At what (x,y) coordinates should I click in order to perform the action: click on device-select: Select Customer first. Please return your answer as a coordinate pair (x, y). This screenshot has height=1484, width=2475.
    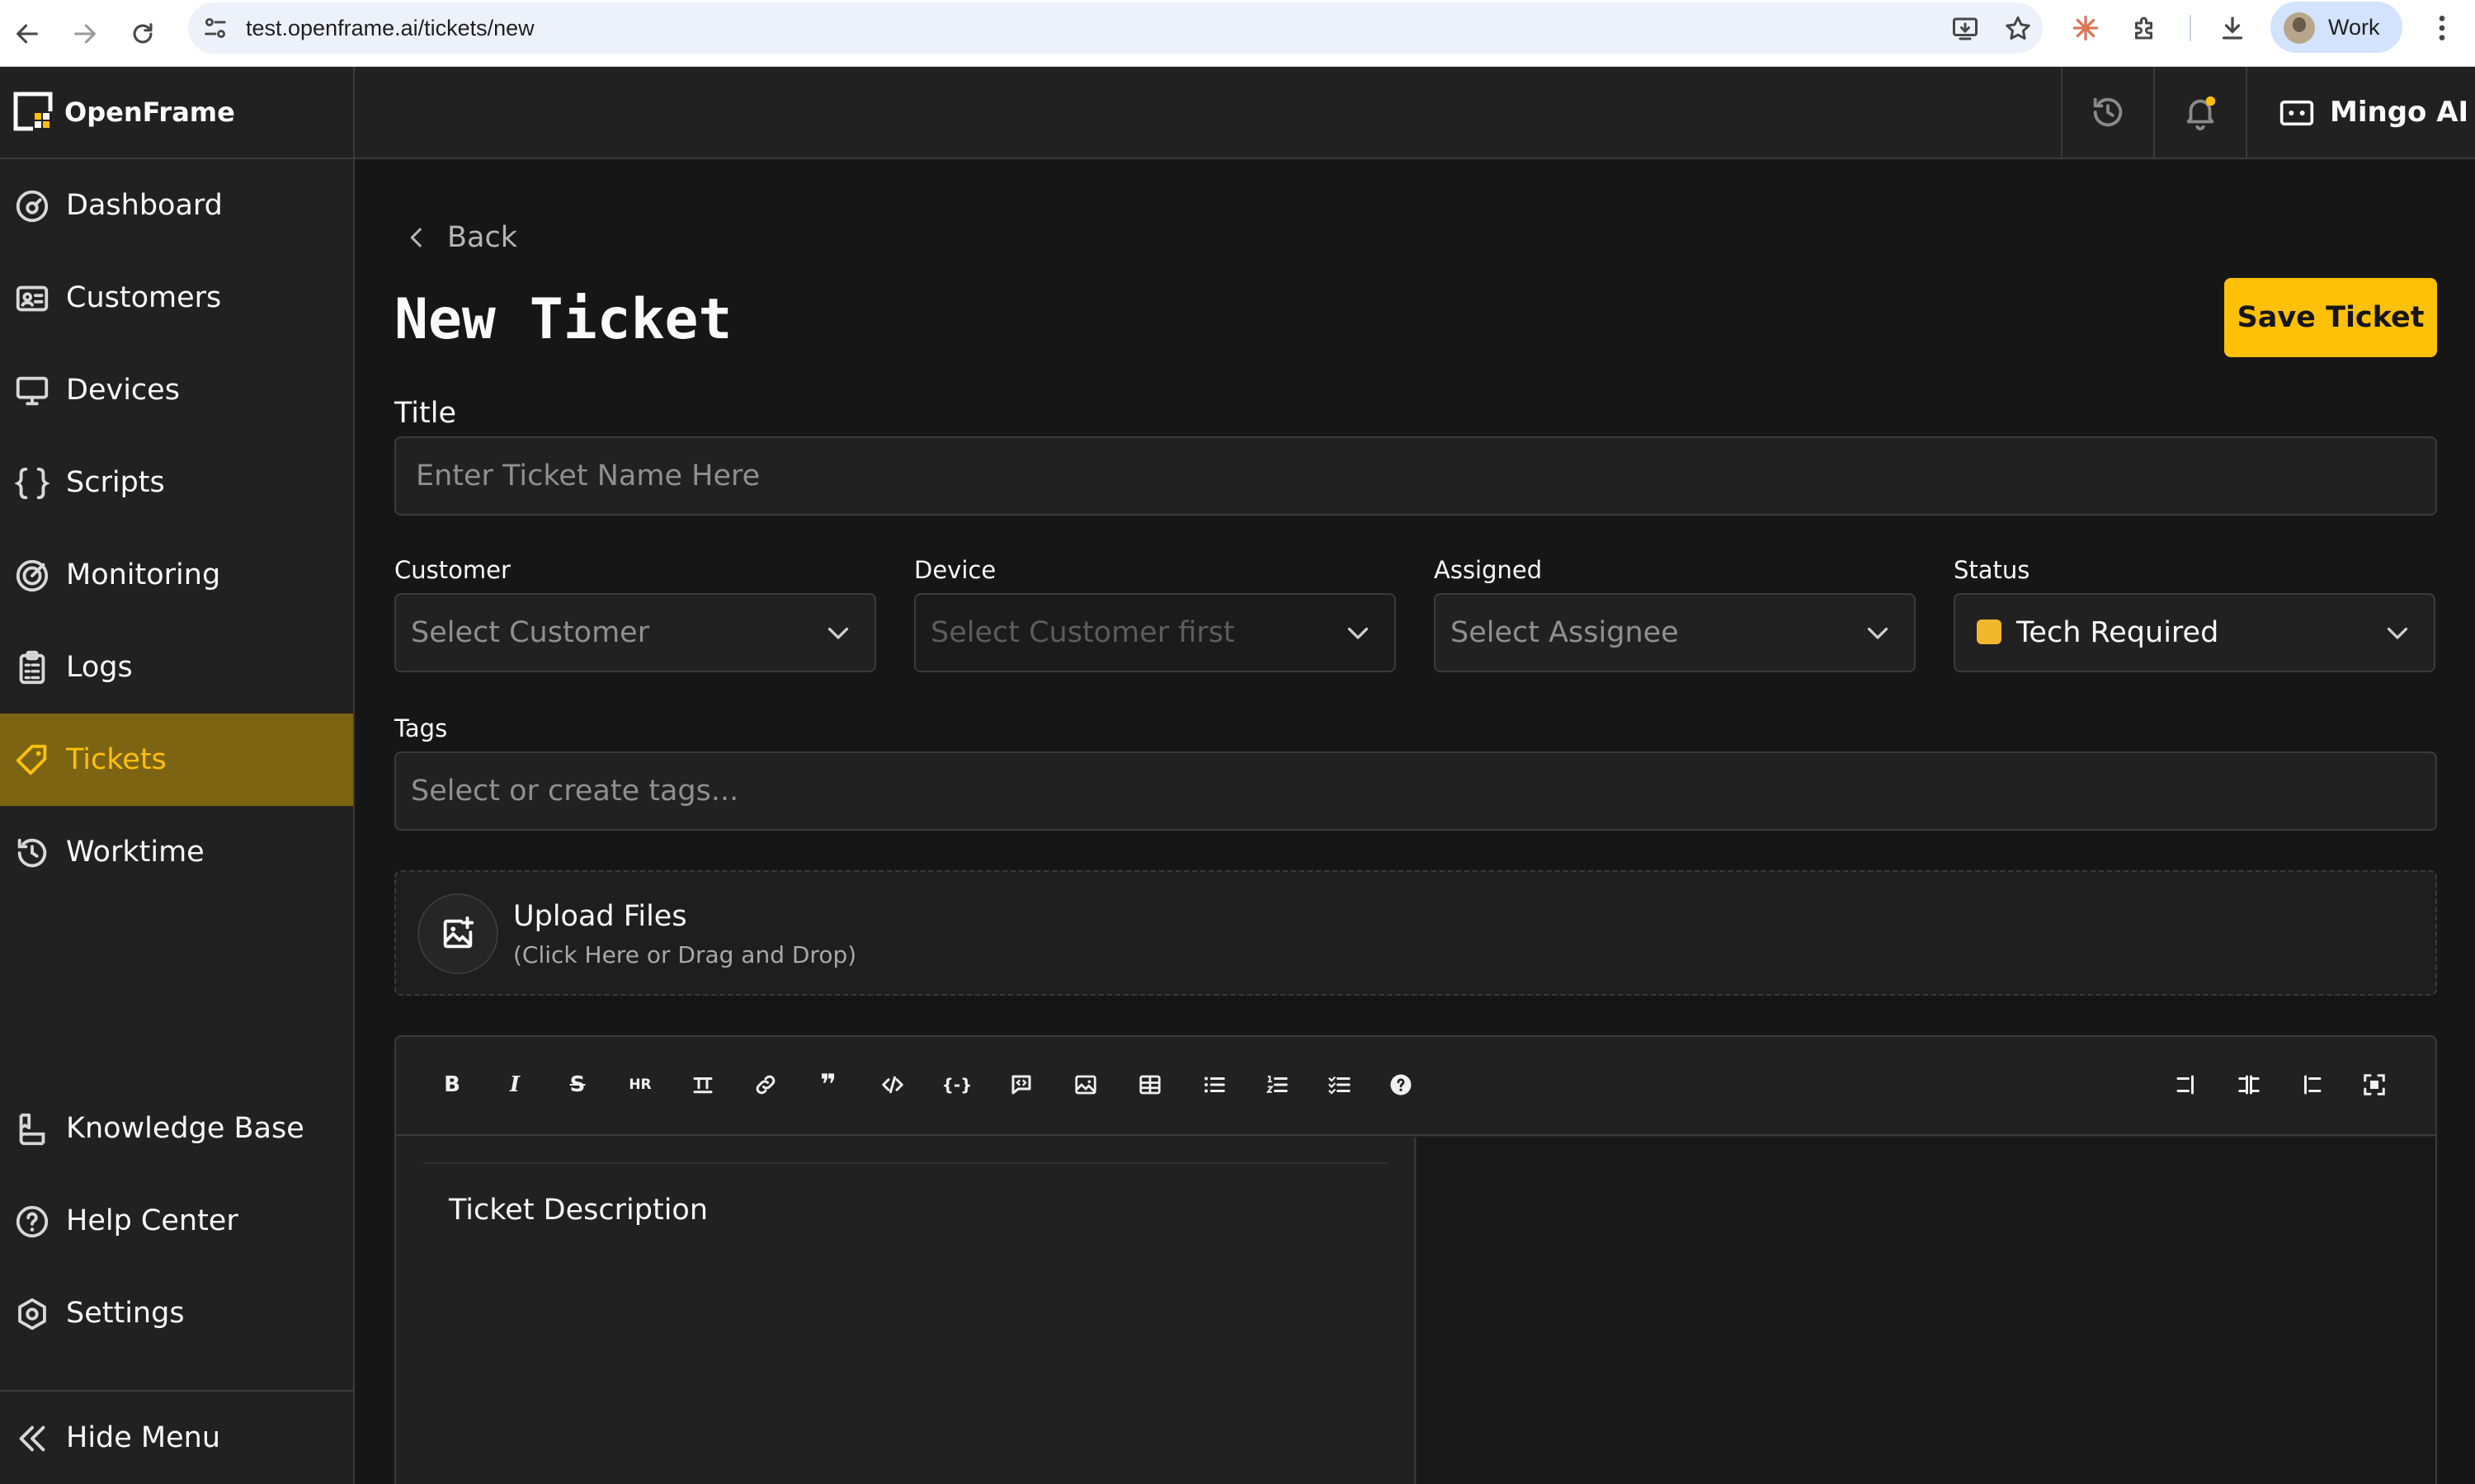
    Looking at the image, I should click on (1155, 632).